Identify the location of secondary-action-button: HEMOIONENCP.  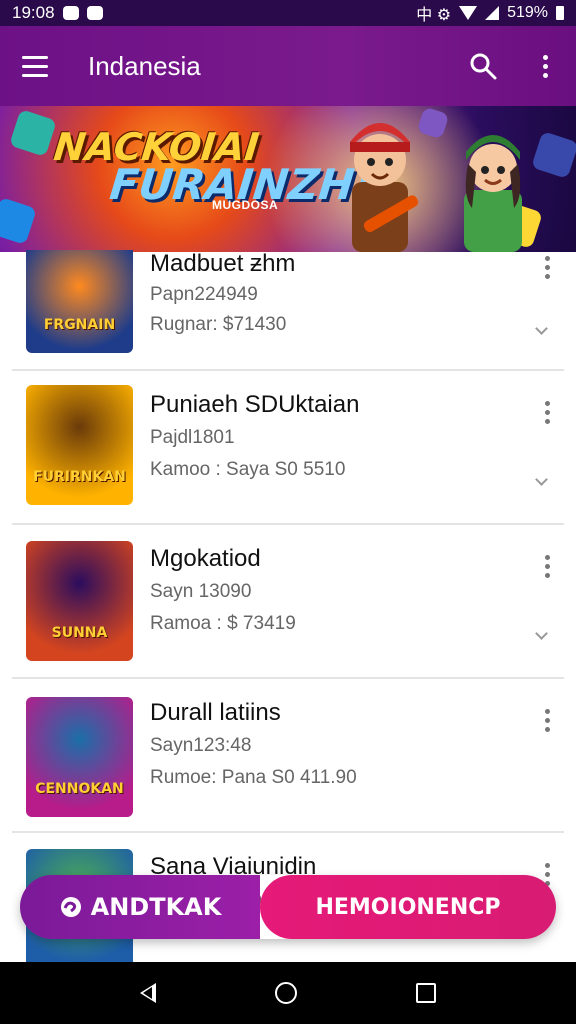
(408, 907).